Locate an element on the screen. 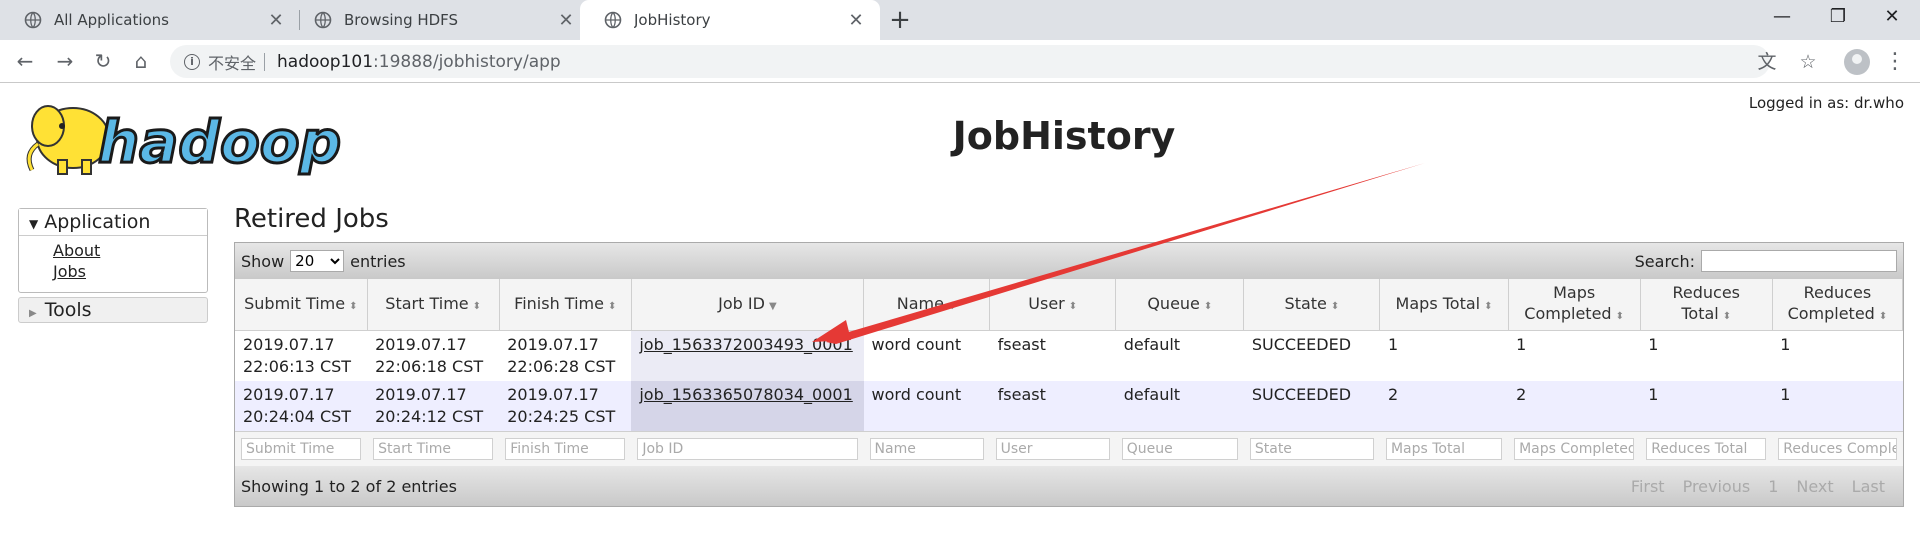  filter-finish-time is located at coordinates (565, 449).